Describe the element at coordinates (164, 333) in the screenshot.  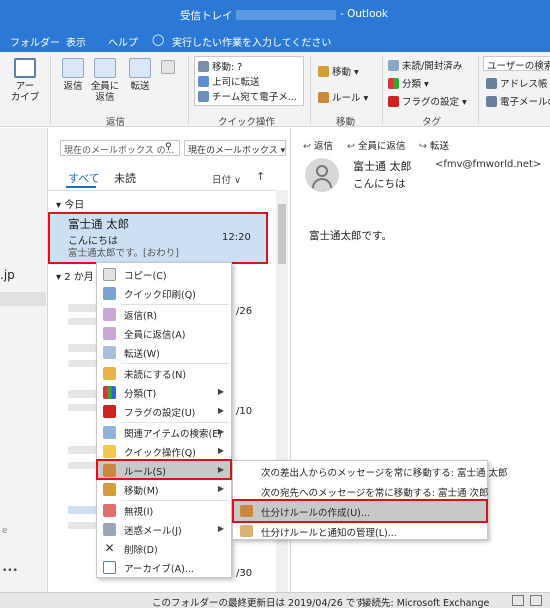
I see `menu-reply-all: 全員に返信(A)` at that location.